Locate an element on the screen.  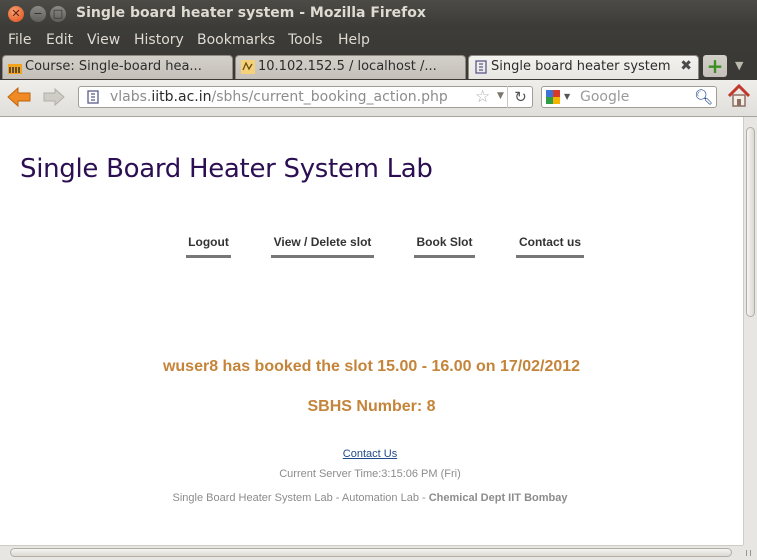
vertical-scroll-thumb is located at coordinates (750, 222).